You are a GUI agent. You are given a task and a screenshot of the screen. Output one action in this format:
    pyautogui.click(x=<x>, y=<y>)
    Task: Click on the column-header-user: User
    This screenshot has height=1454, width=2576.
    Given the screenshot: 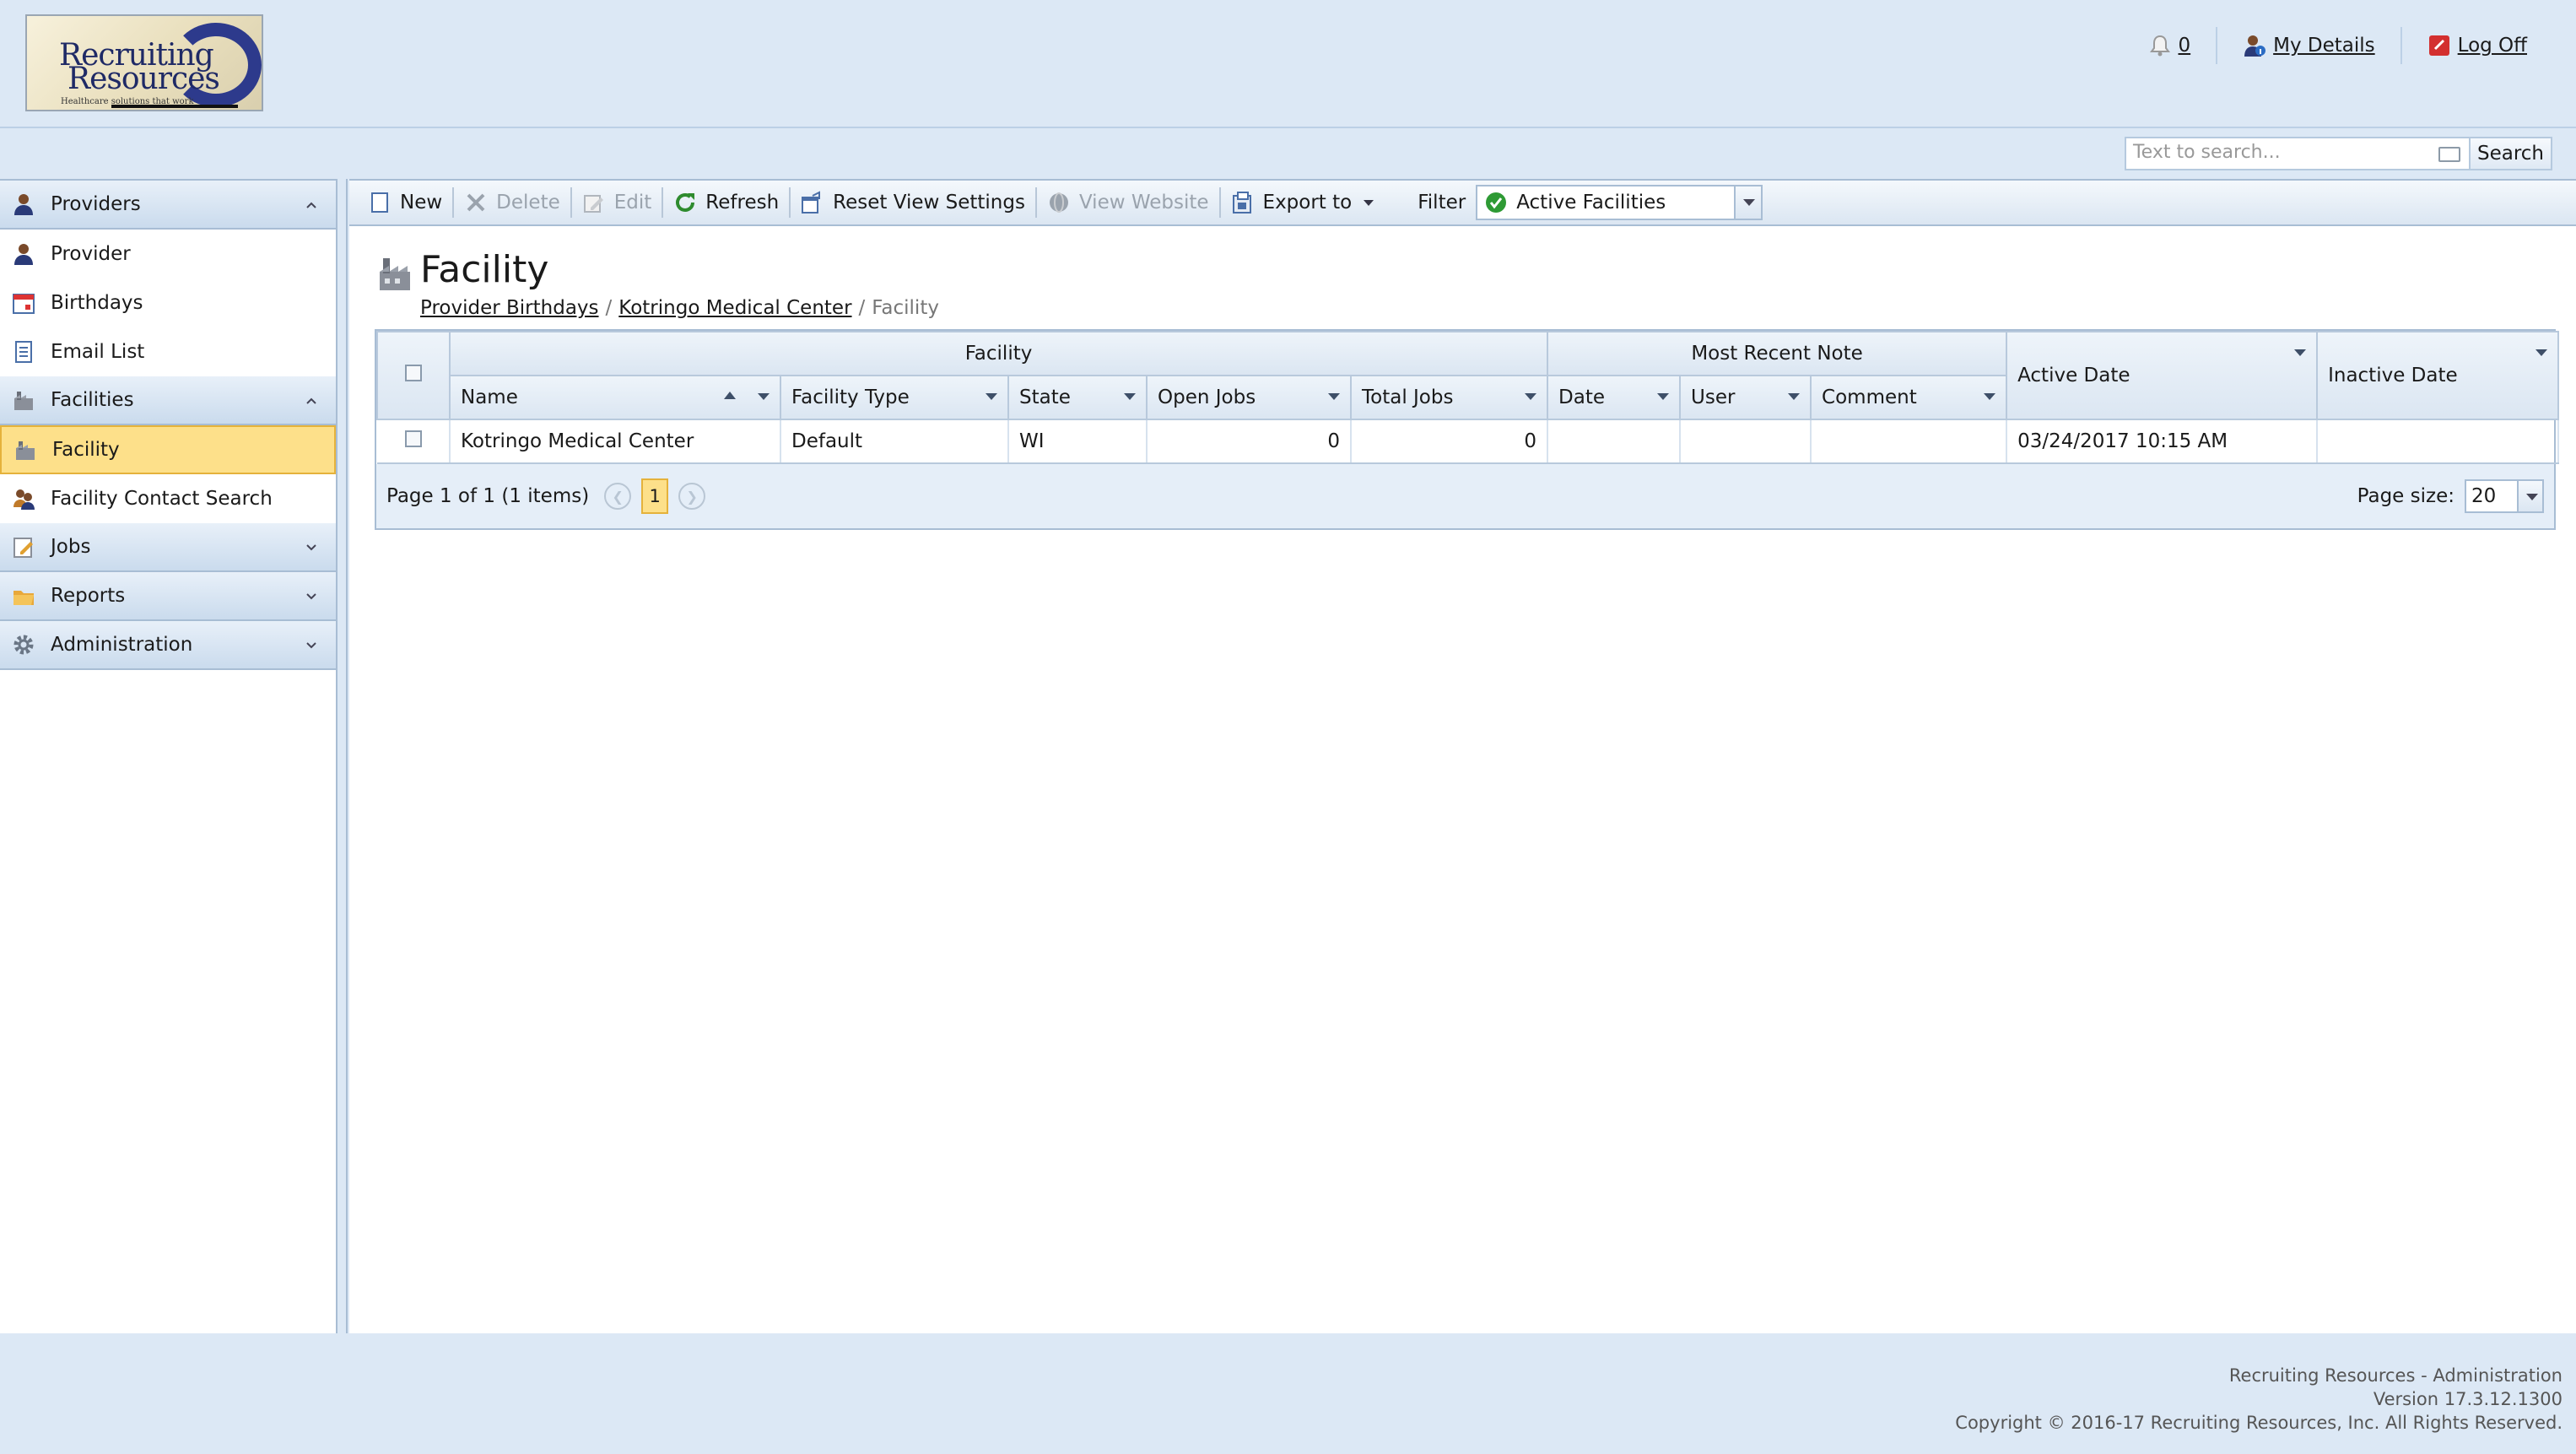 What is the action you would take?
    pyautogui.click(x=1745, y=397)
    